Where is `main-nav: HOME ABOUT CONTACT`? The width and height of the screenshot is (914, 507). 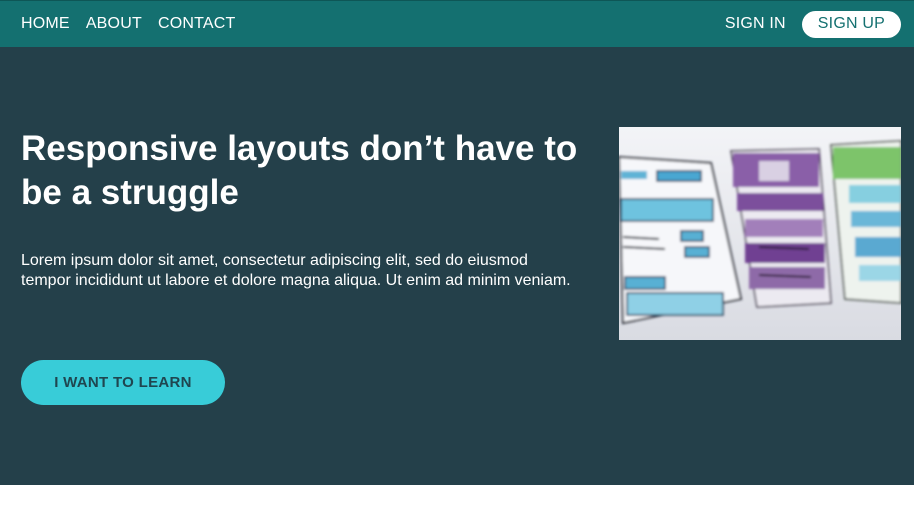
main-nav: HOME ABOUT CONTACT is located at coordinates (128, 24).